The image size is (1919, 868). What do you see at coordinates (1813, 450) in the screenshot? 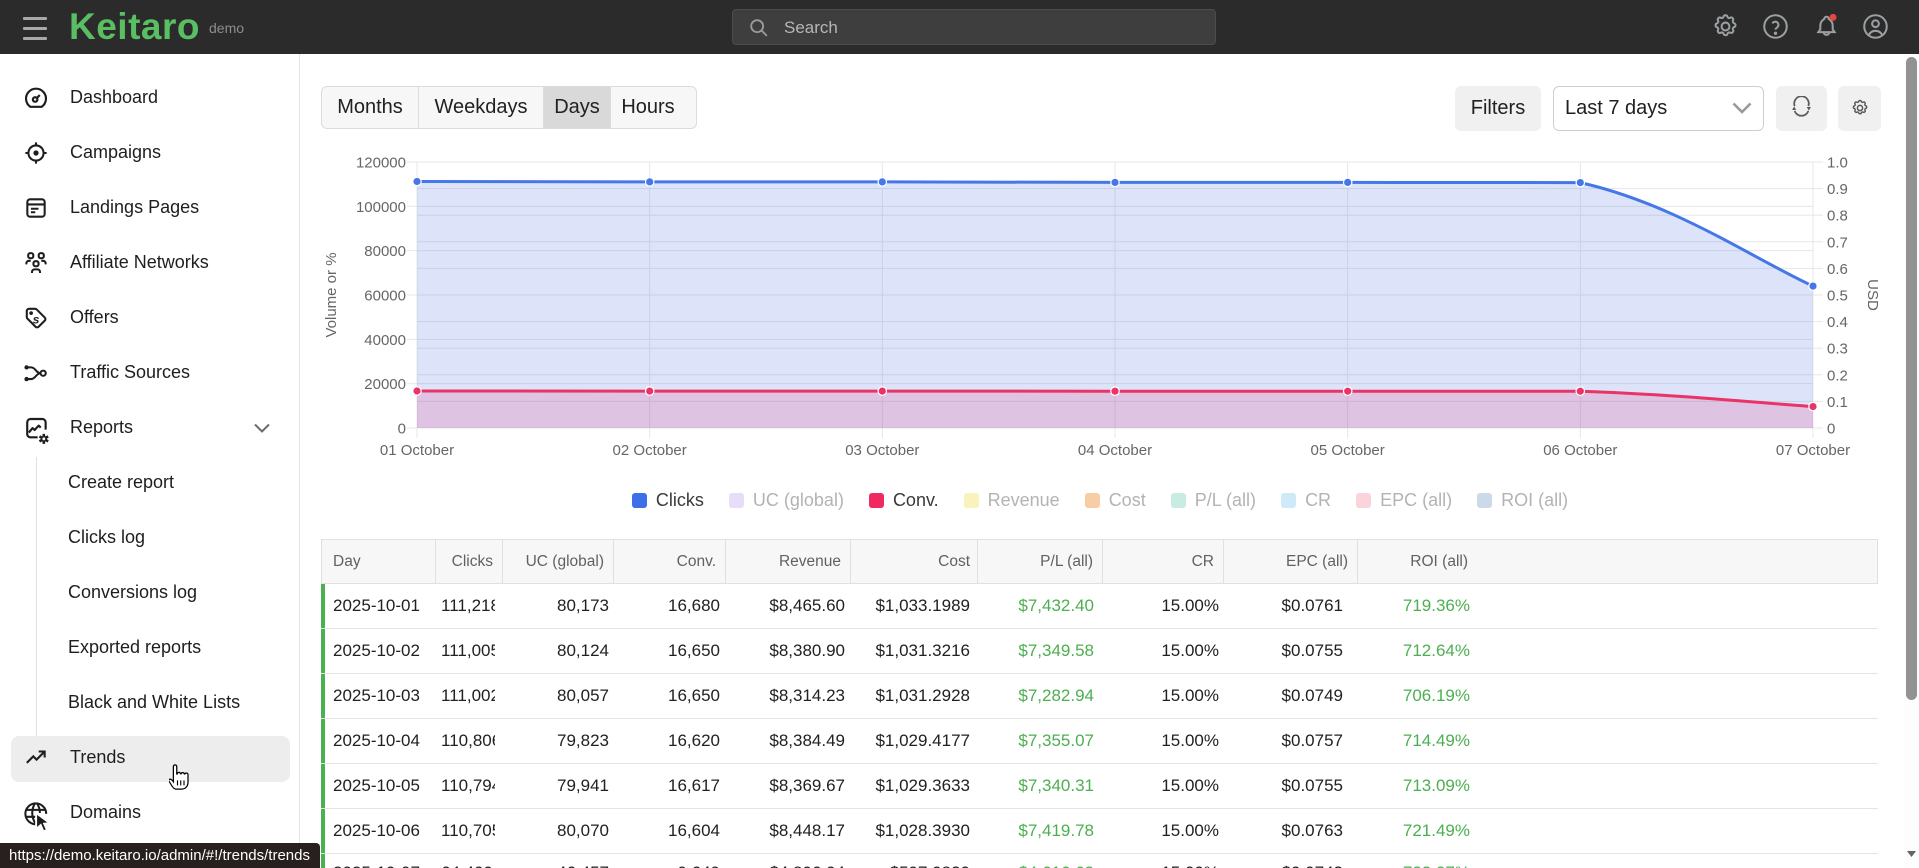
I see `svg-text: 07 October` at bounding box center [1813, 450].